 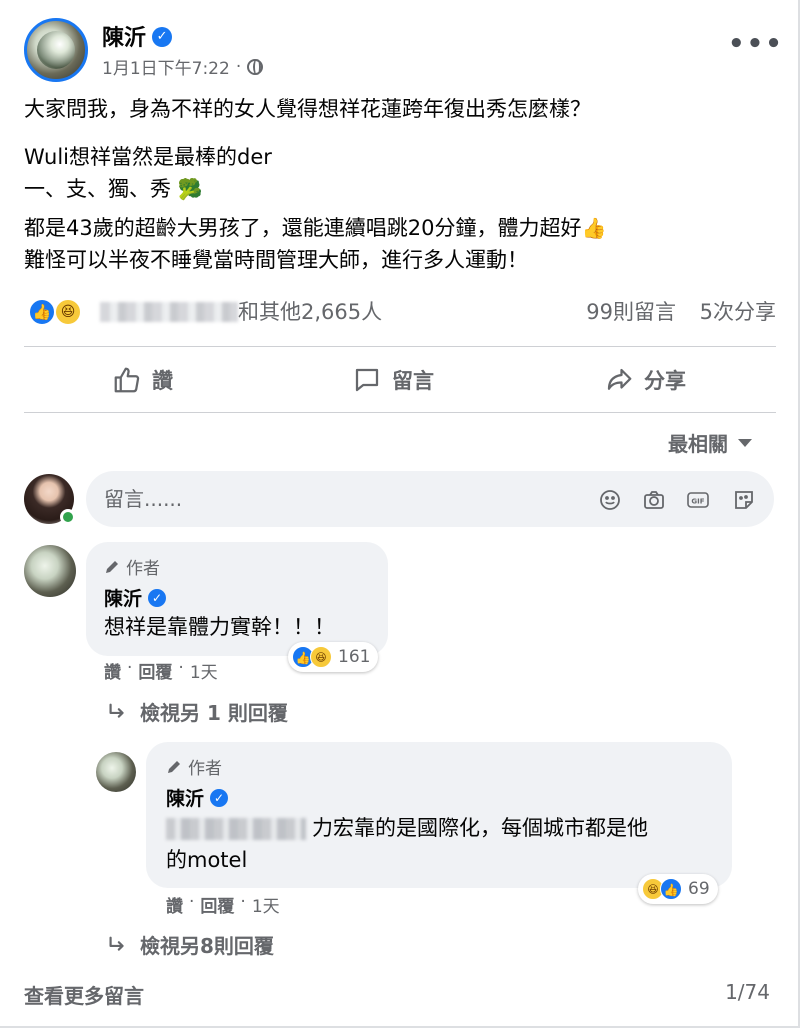 I want to click on post-paragraph-2: Wuli想祥當然是最棒的der 一、支、獨、秀 🥦, so click(x=399, y=173).